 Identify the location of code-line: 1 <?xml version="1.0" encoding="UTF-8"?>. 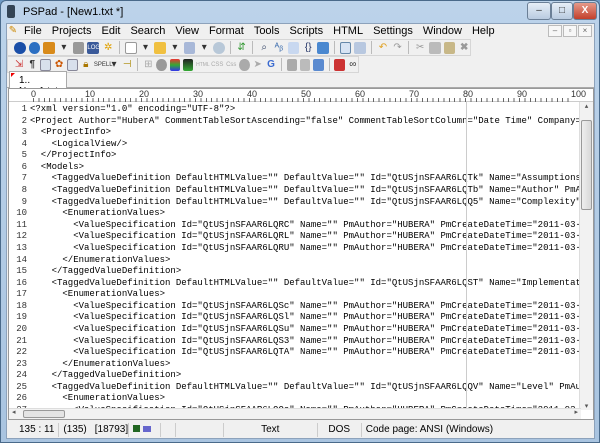
(295, 110).